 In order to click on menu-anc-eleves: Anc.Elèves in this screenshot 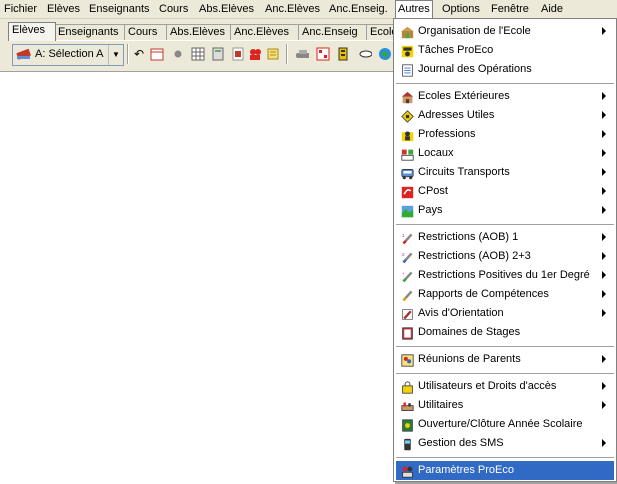, I will do `click(292, 9)`.